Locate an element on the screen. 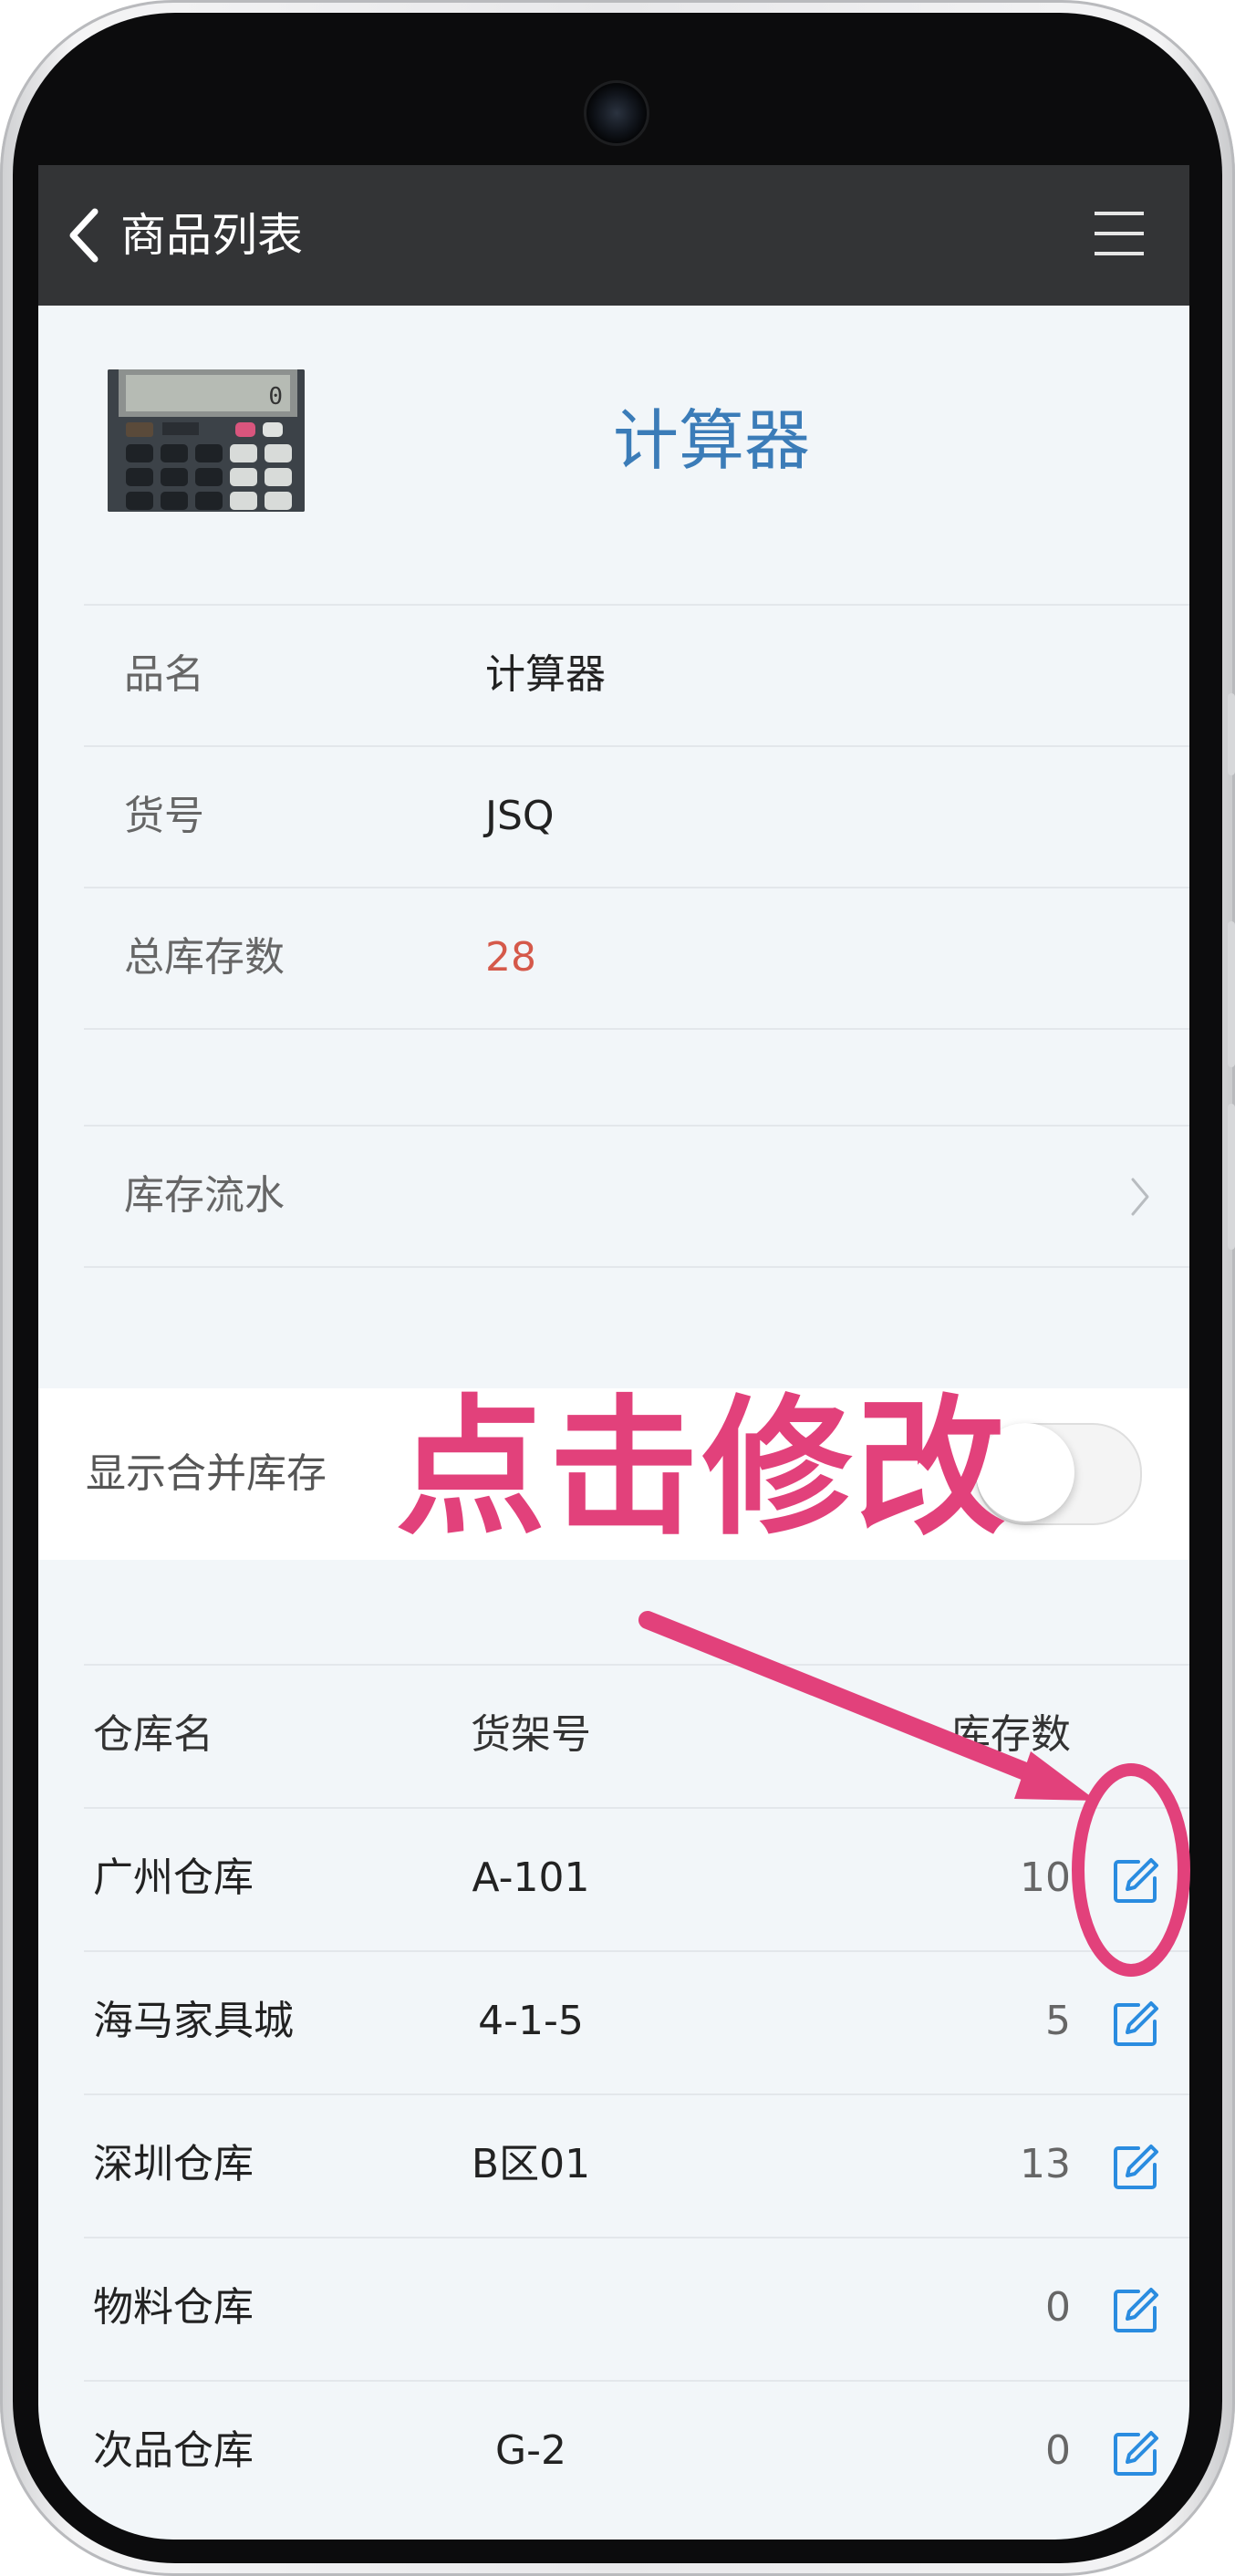  hamburger-menu-icon is located at coordinates (1119, 233).